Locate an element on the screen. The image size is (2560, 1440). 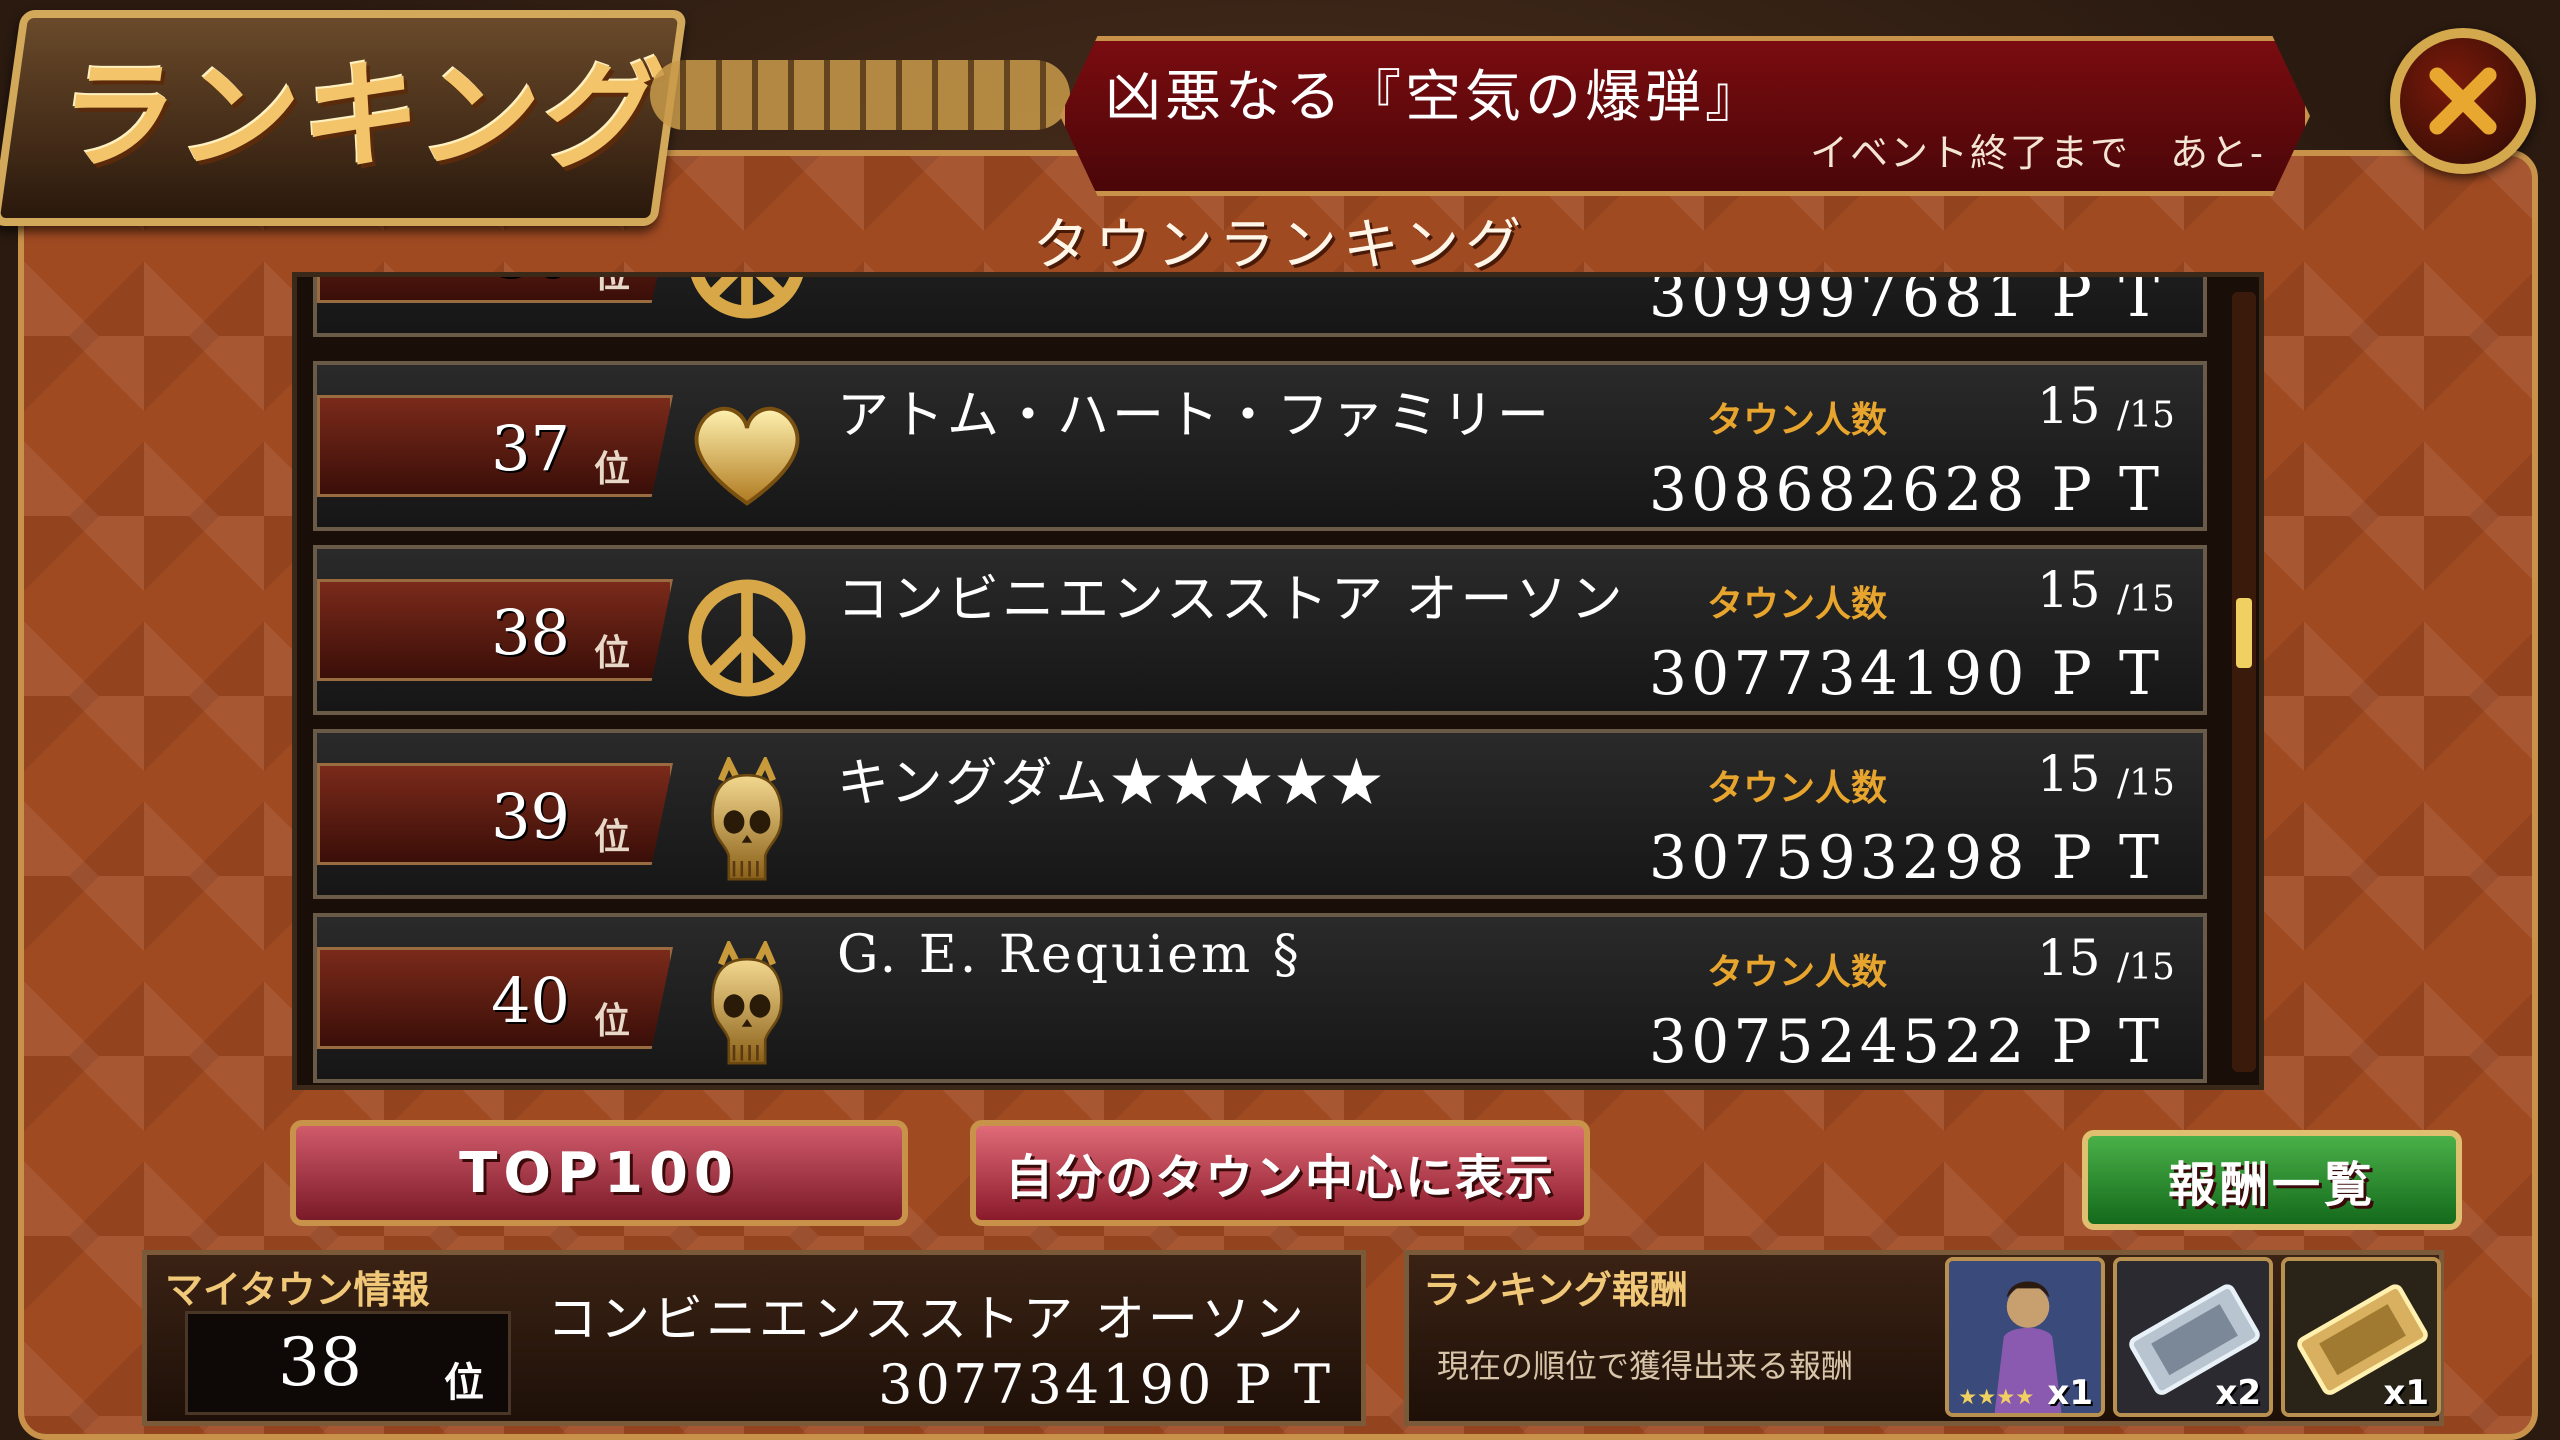
my-town-rank-unit: 位 is located at coordinates (464, 1382).